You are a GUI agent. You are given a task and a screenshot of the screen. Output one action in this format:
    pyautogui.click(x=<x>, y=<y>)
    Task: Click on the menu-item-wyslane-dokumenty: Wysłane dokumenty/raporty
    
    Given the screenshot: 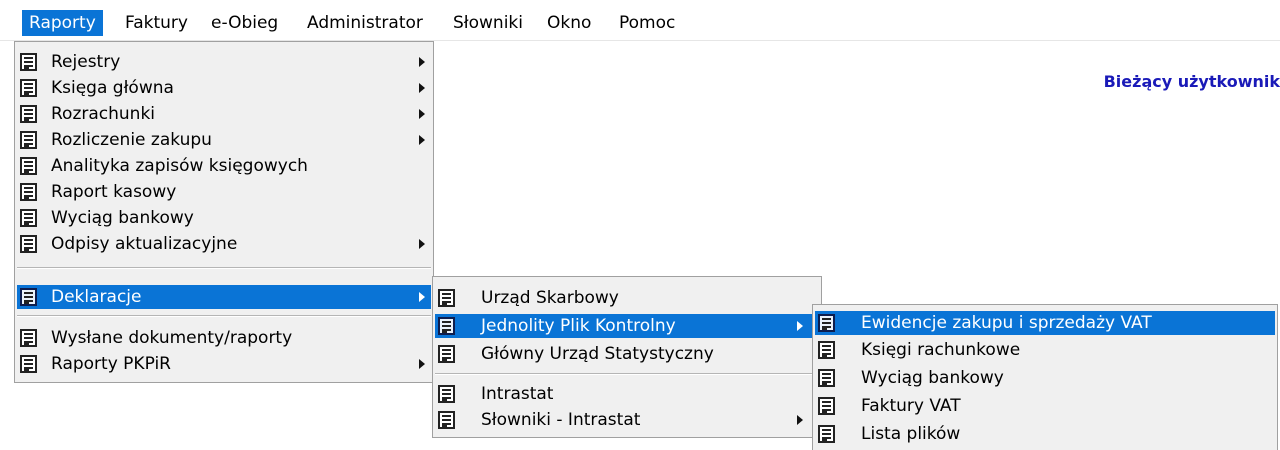 What is the action you would take?
    pyautogui.click(x=224, y=338)
    